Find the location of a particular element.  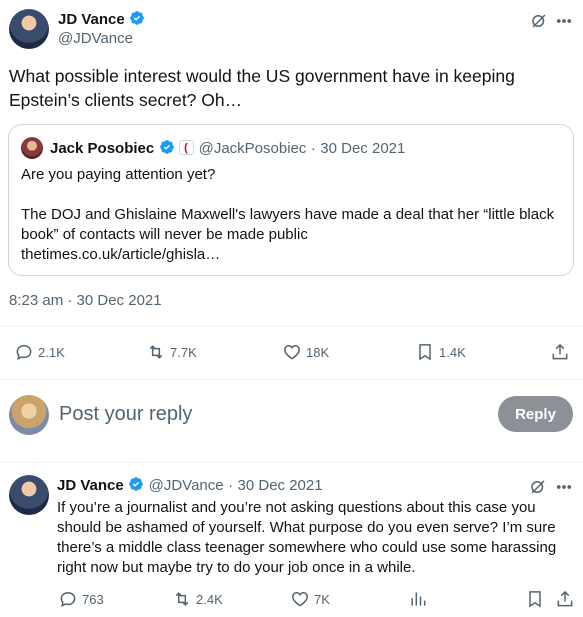

bookmark-action: 1.4K is located at coordinates (440, 352).